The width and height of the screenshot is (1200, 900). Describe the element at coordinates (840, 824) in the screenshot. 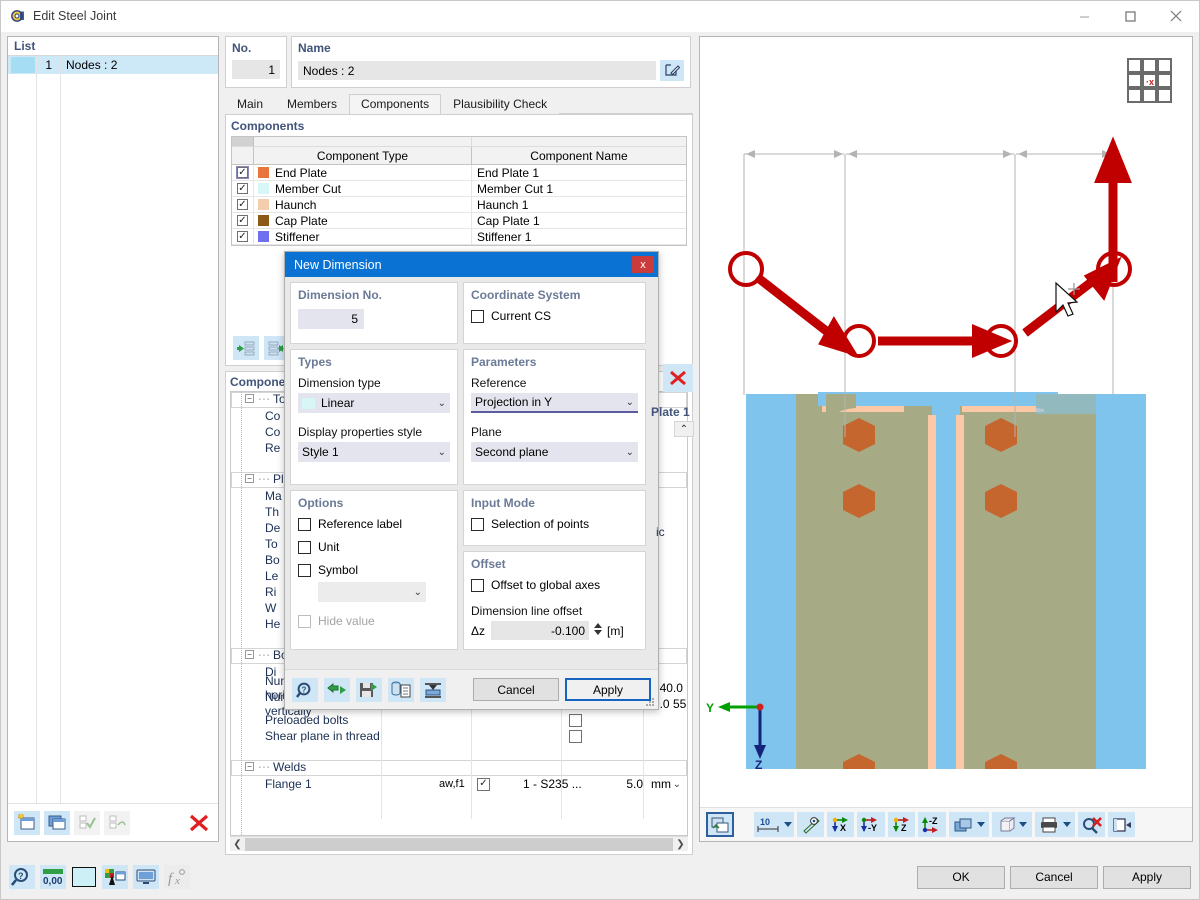

I see `axis-x-icon: X` at that location.